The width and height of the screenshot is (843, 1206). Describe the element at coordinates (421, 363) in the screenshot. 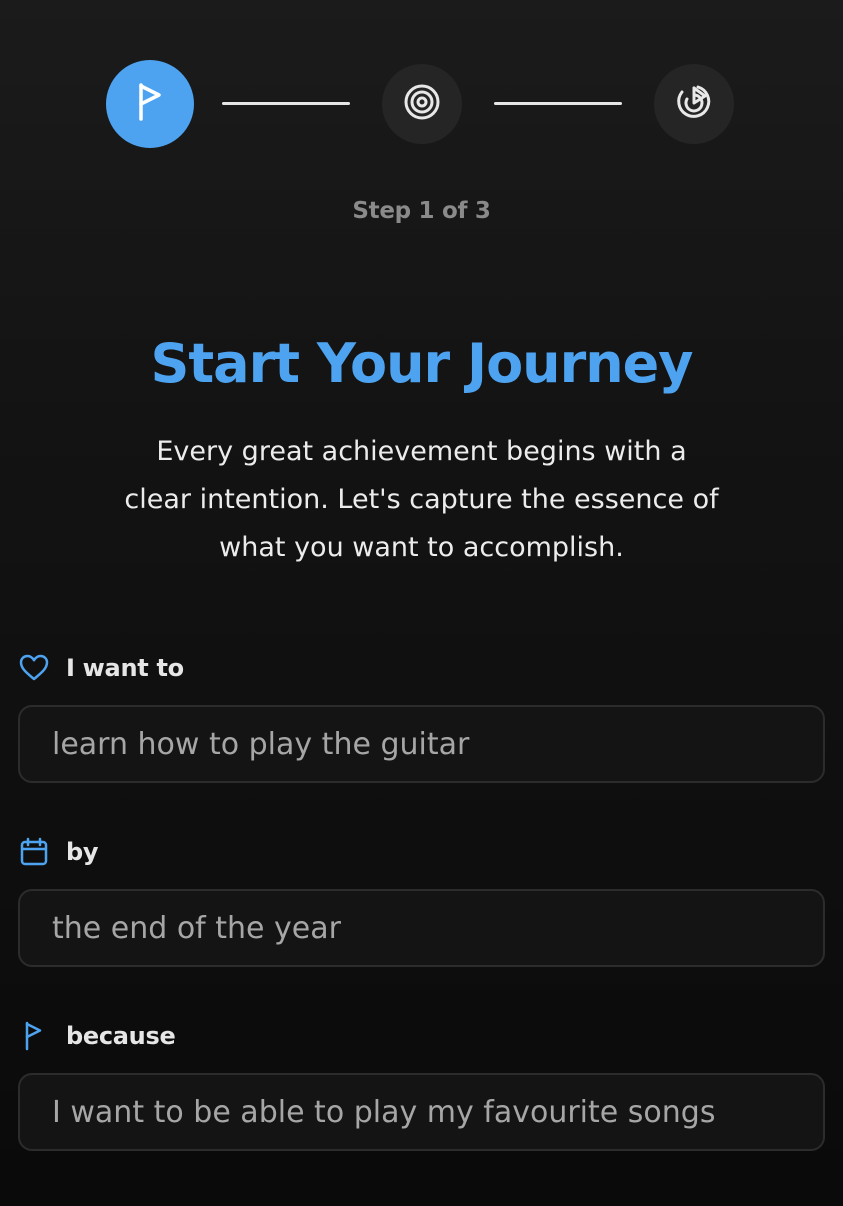

I see `page-title: Start Your Journey` at that location.